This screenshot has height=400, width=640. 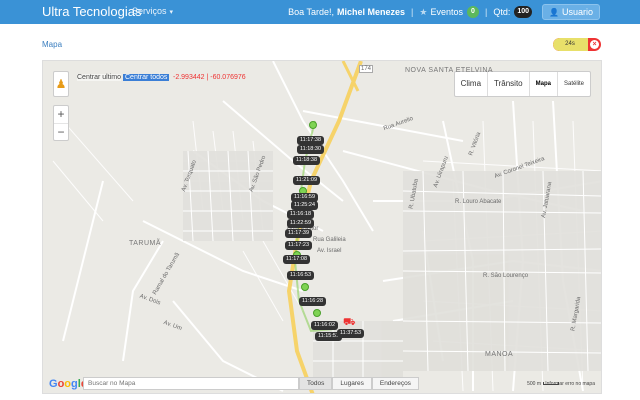 I want to click on map-scale-label: 500 m, so click(x=534, y=384).